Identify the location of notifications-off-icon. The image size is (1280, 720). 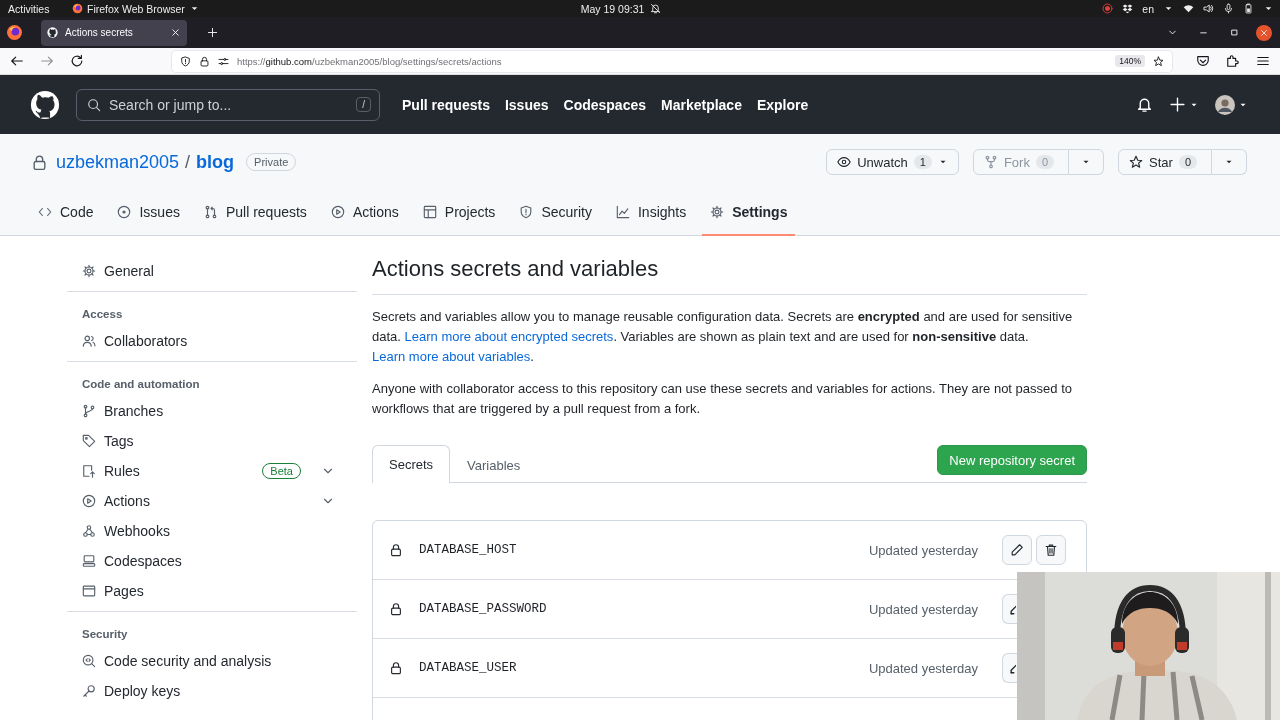
(656, 8).